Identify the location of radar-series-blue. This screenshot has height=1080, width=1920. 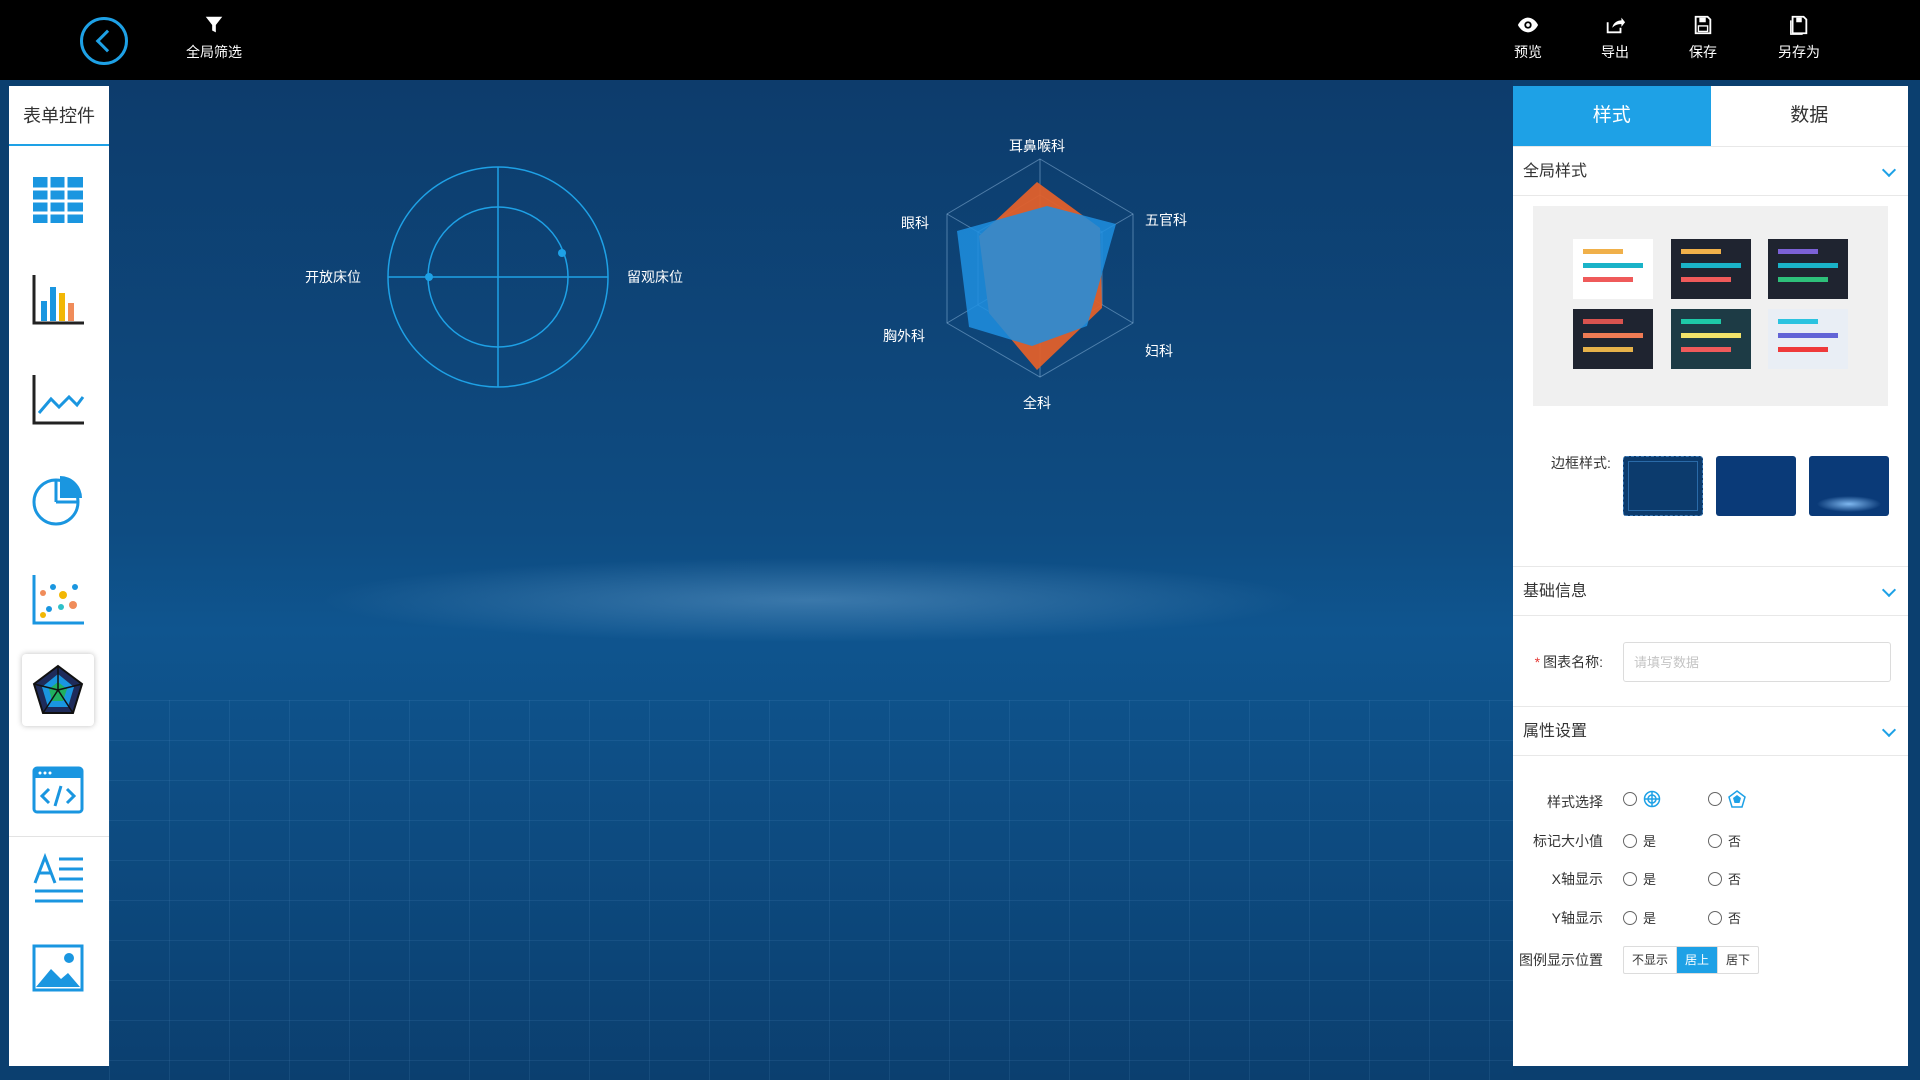
(1036, 276).